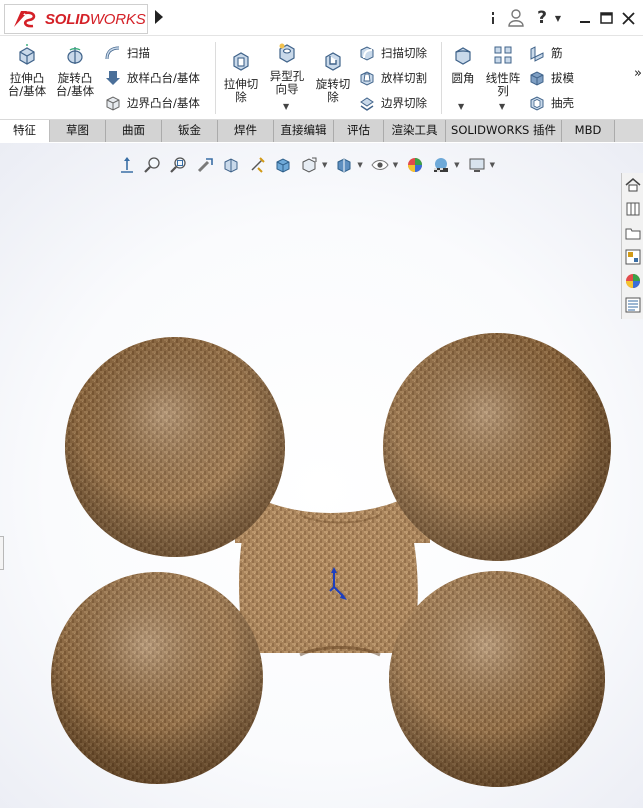 This screenshot has width=643, height=808. I want to click on tab-surfaces: 曲面, so click(134, 131).